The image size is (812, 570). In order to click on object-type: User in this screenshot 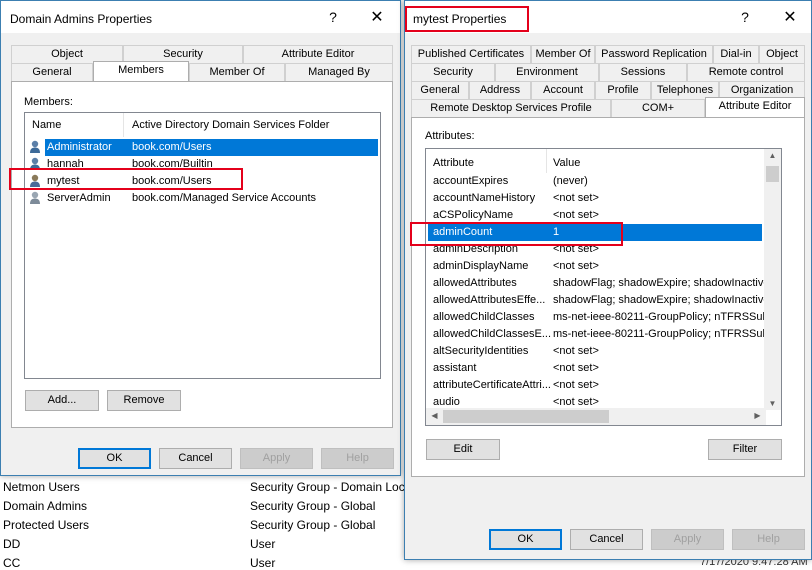, I will do `click(263, 544)`.